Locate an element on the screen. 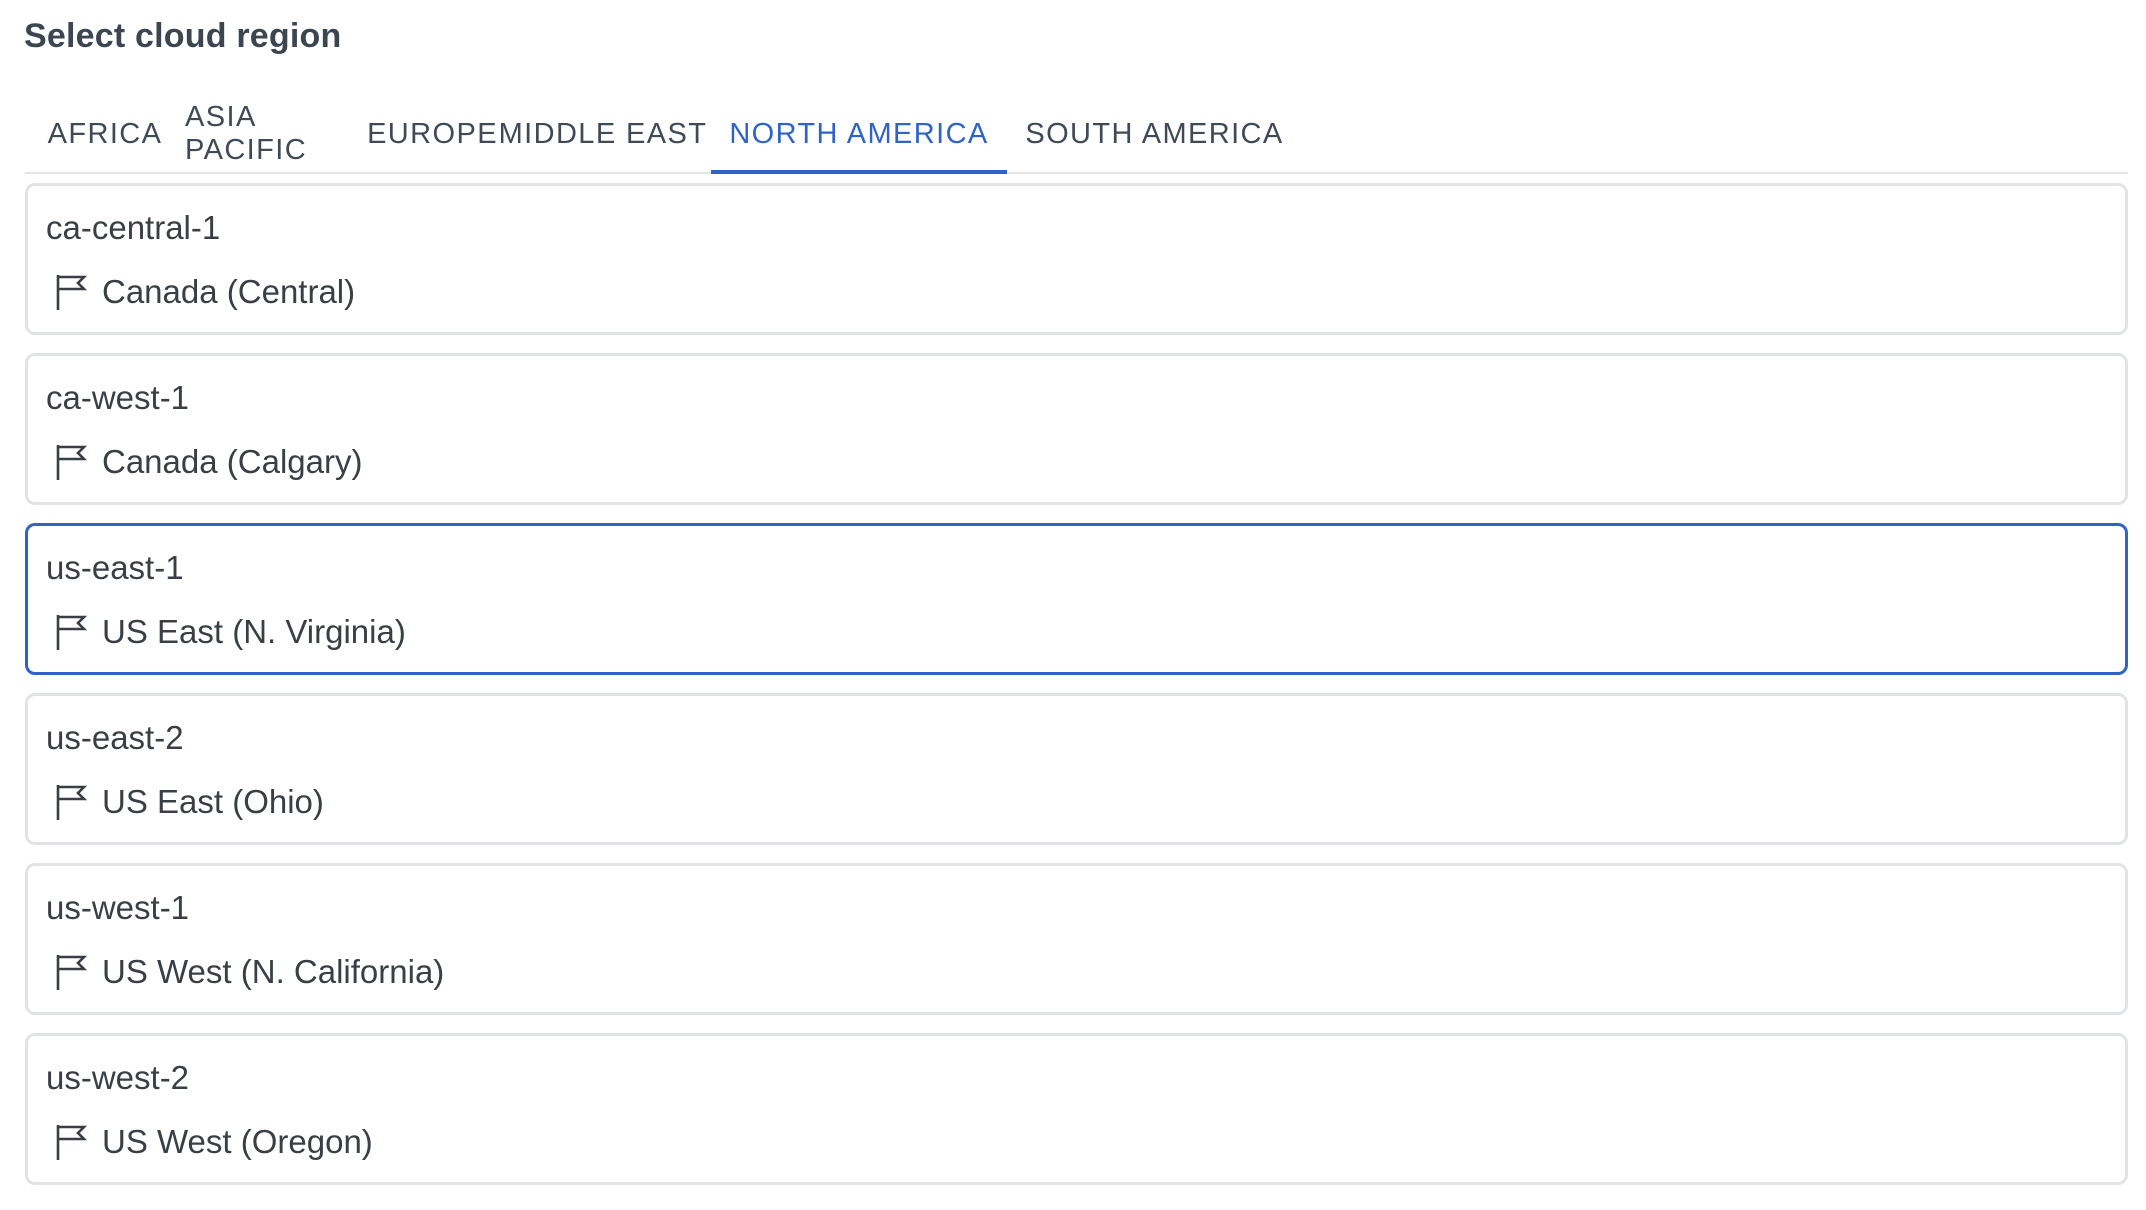 This screenshot has height=1210, width=2146. region-card-us-east-1: us-east-1 US East (N. Virginia) is located at coordinates (1076, 599).